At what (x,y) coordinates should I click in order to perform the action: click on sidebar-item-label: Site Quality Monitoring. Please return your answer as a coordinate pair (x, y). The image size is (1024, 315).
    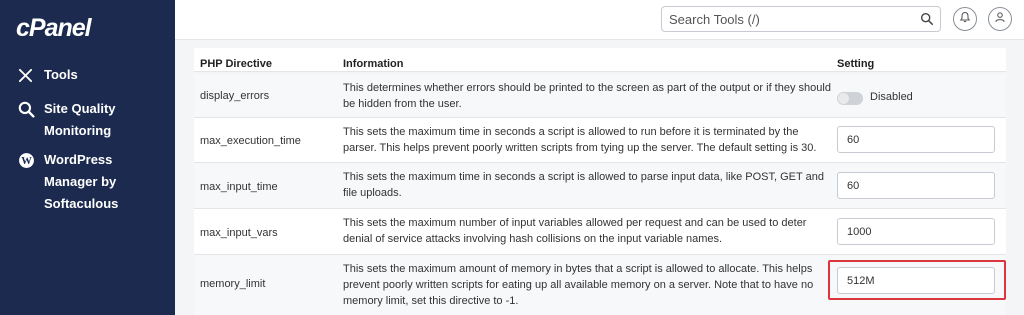
    Looking at the image, I should click on (80, 119).